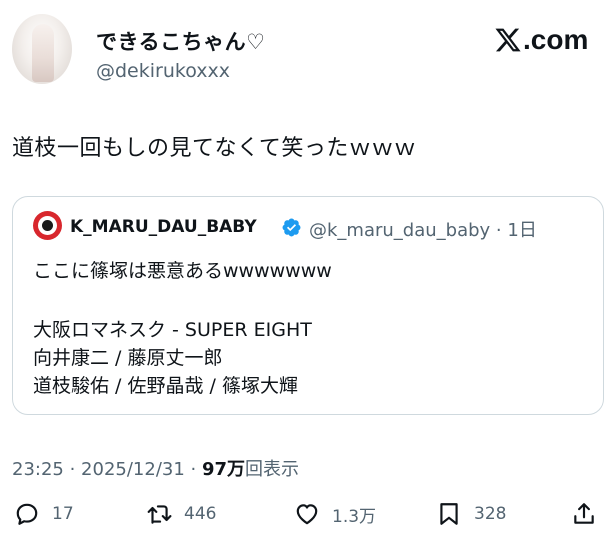 The height and width of the screenshot is (545, 616). Describe the element at coordinates (291, 227) in the screenshot. I see `verified-badge-icon` at that location.